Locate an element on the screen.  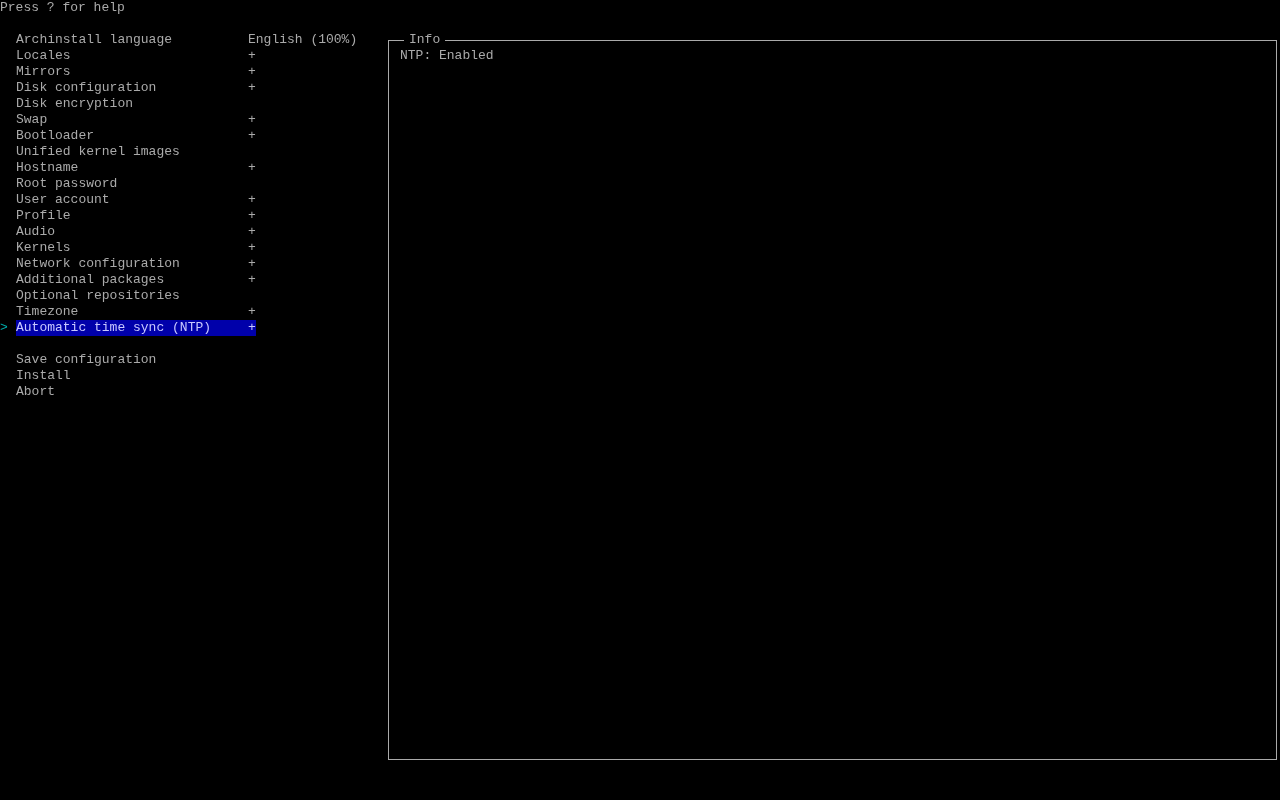
menu-item: Unified kernel images is located at coordinates (98, 152).